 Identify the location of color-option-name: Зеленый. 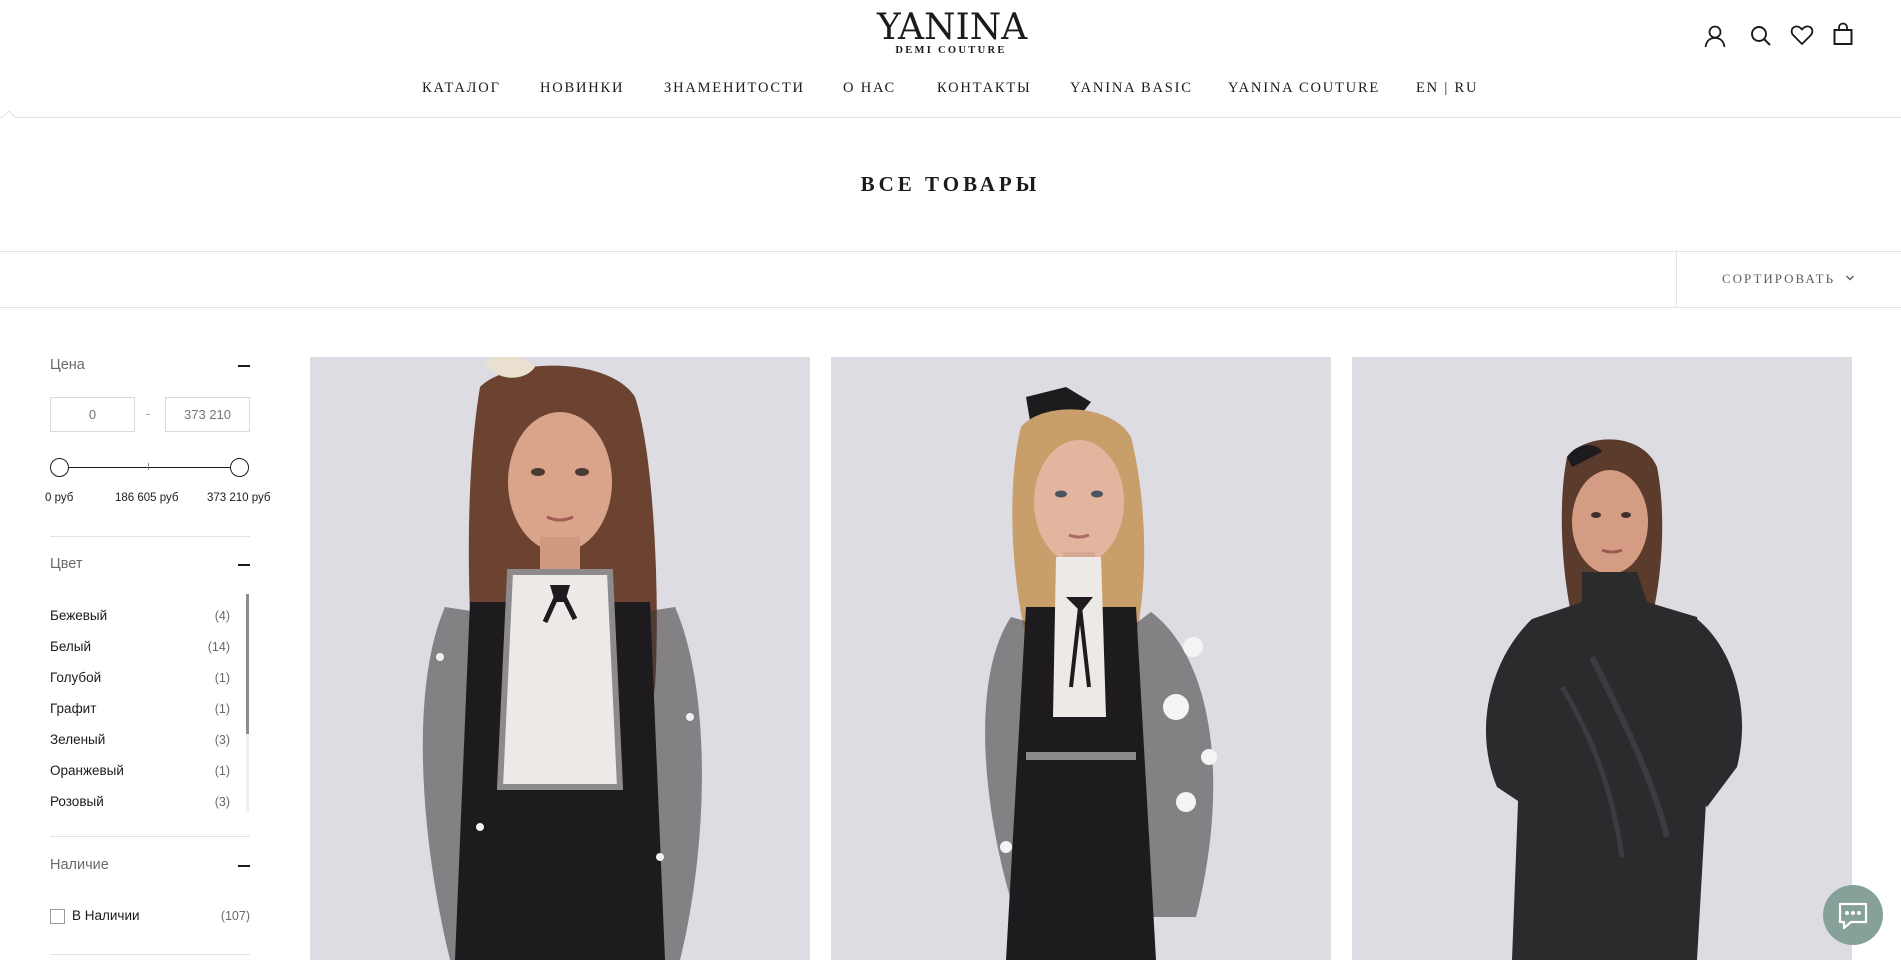
(78, 739).